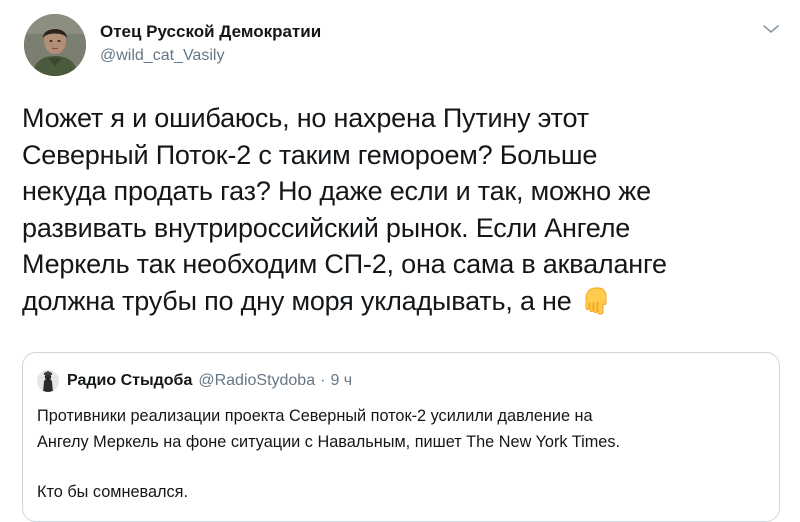  Describe the element at coordinates (210, 56) in the screenshot. I see `author-handle: @wild_cat_Vasily` at that location.